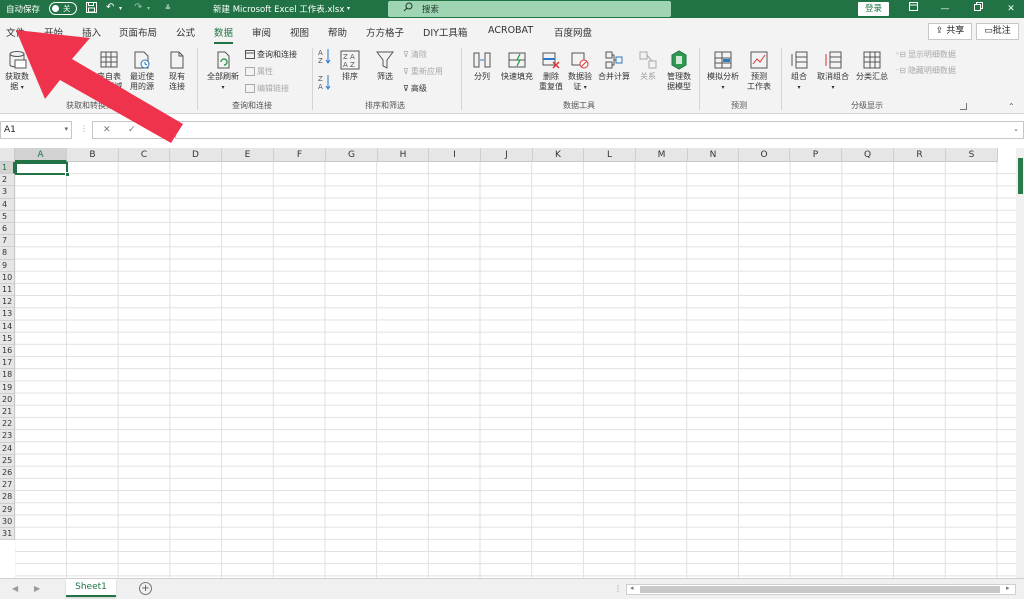 This screenshot has width=1024, height=599. What do you see at coordinates (223, 71) in the screenshot?
I see `refresh-all-button: 全部刷新 ▾` at bounding box center [223, 71].